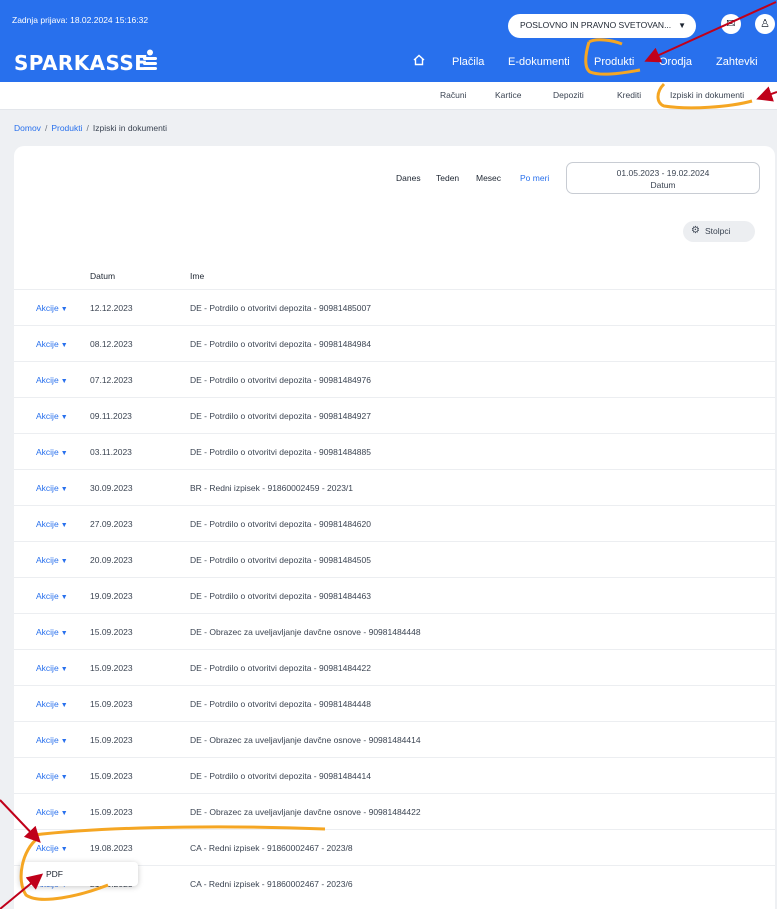 The height and width of the screenshot is (909, 777). I want to click on date-range-value: 01.05.2023 - 19.02.2024, so click(663, 173).